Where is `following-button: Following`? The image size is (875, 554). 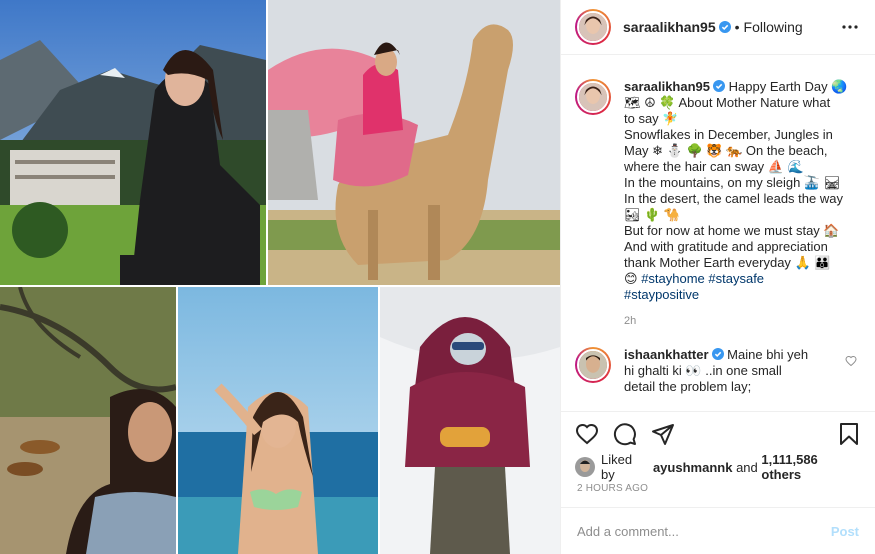 following-button: Following is located at coordinates (773, 27).